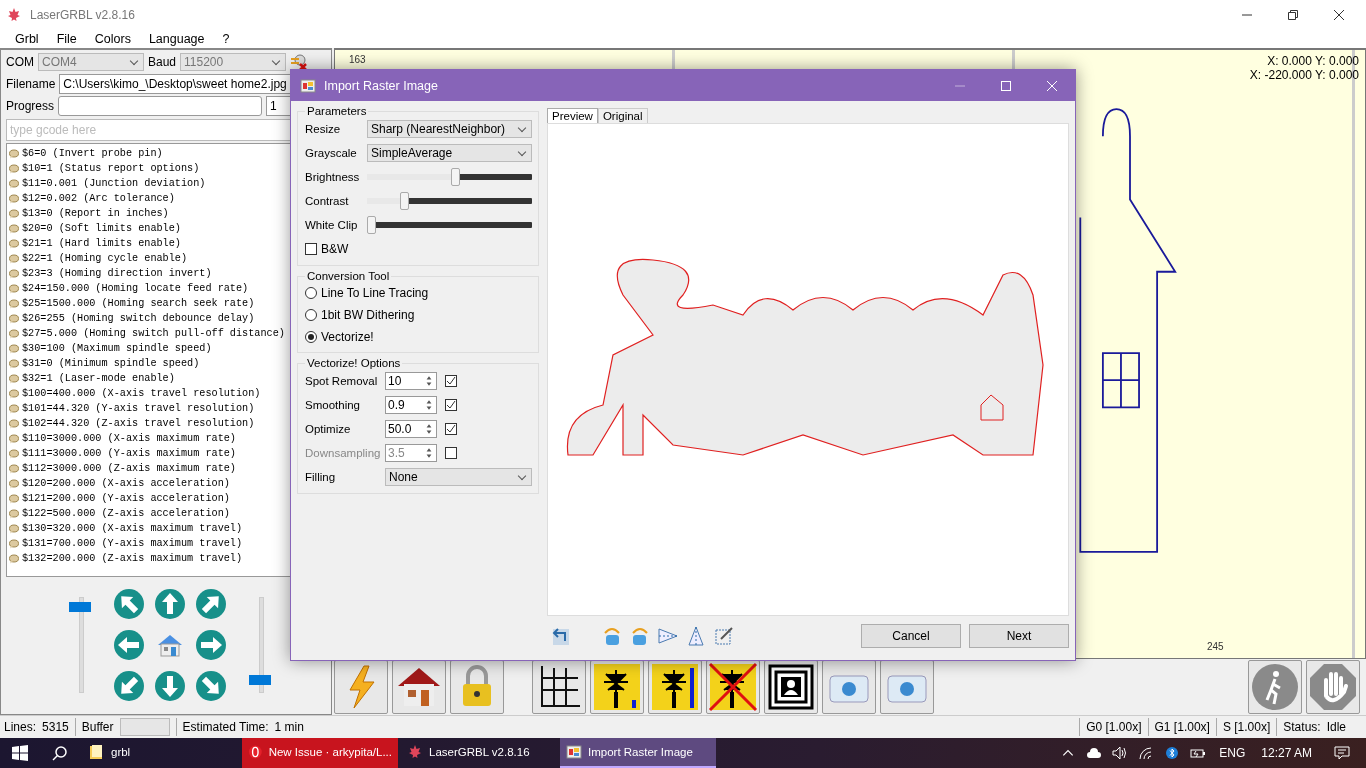 This screenshot has height=768, width=1366. I want to click on taskbar-button: LaserGRBL v2.8.16, so click(479, 753).